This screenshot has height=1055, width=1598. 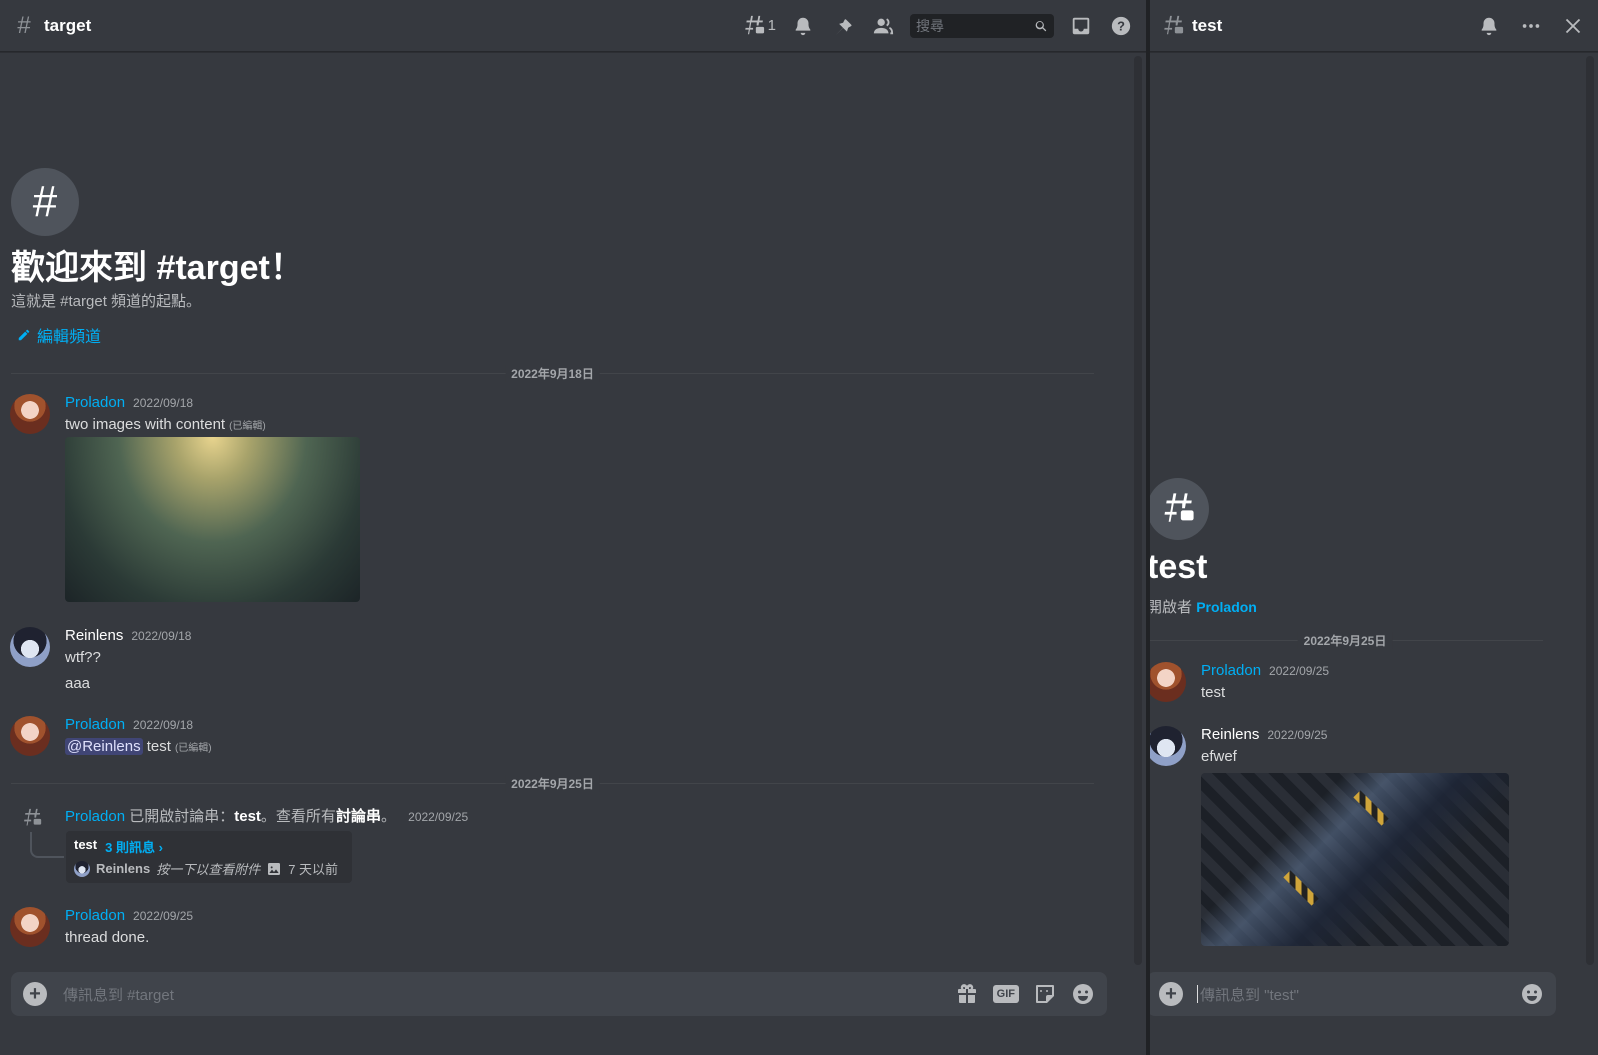 I want to click on message: Reinlens 2022/09/25 efwef, so click(x=1348, y=838).